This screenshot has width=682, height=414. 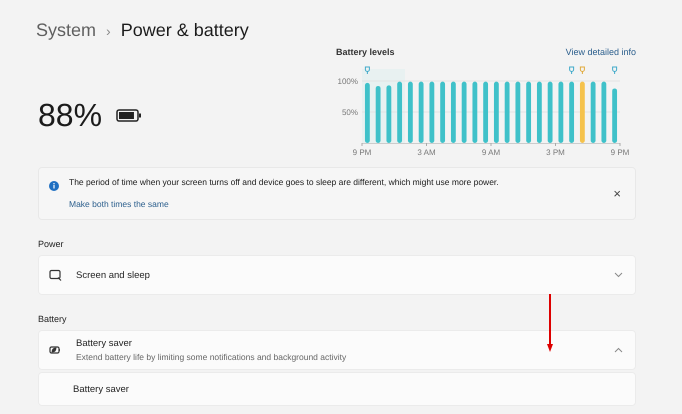 What do you see at coordinates (601, 52) in the screenshot?
I see `view-details-link: View detailed info` at bounding box center [601, 52].